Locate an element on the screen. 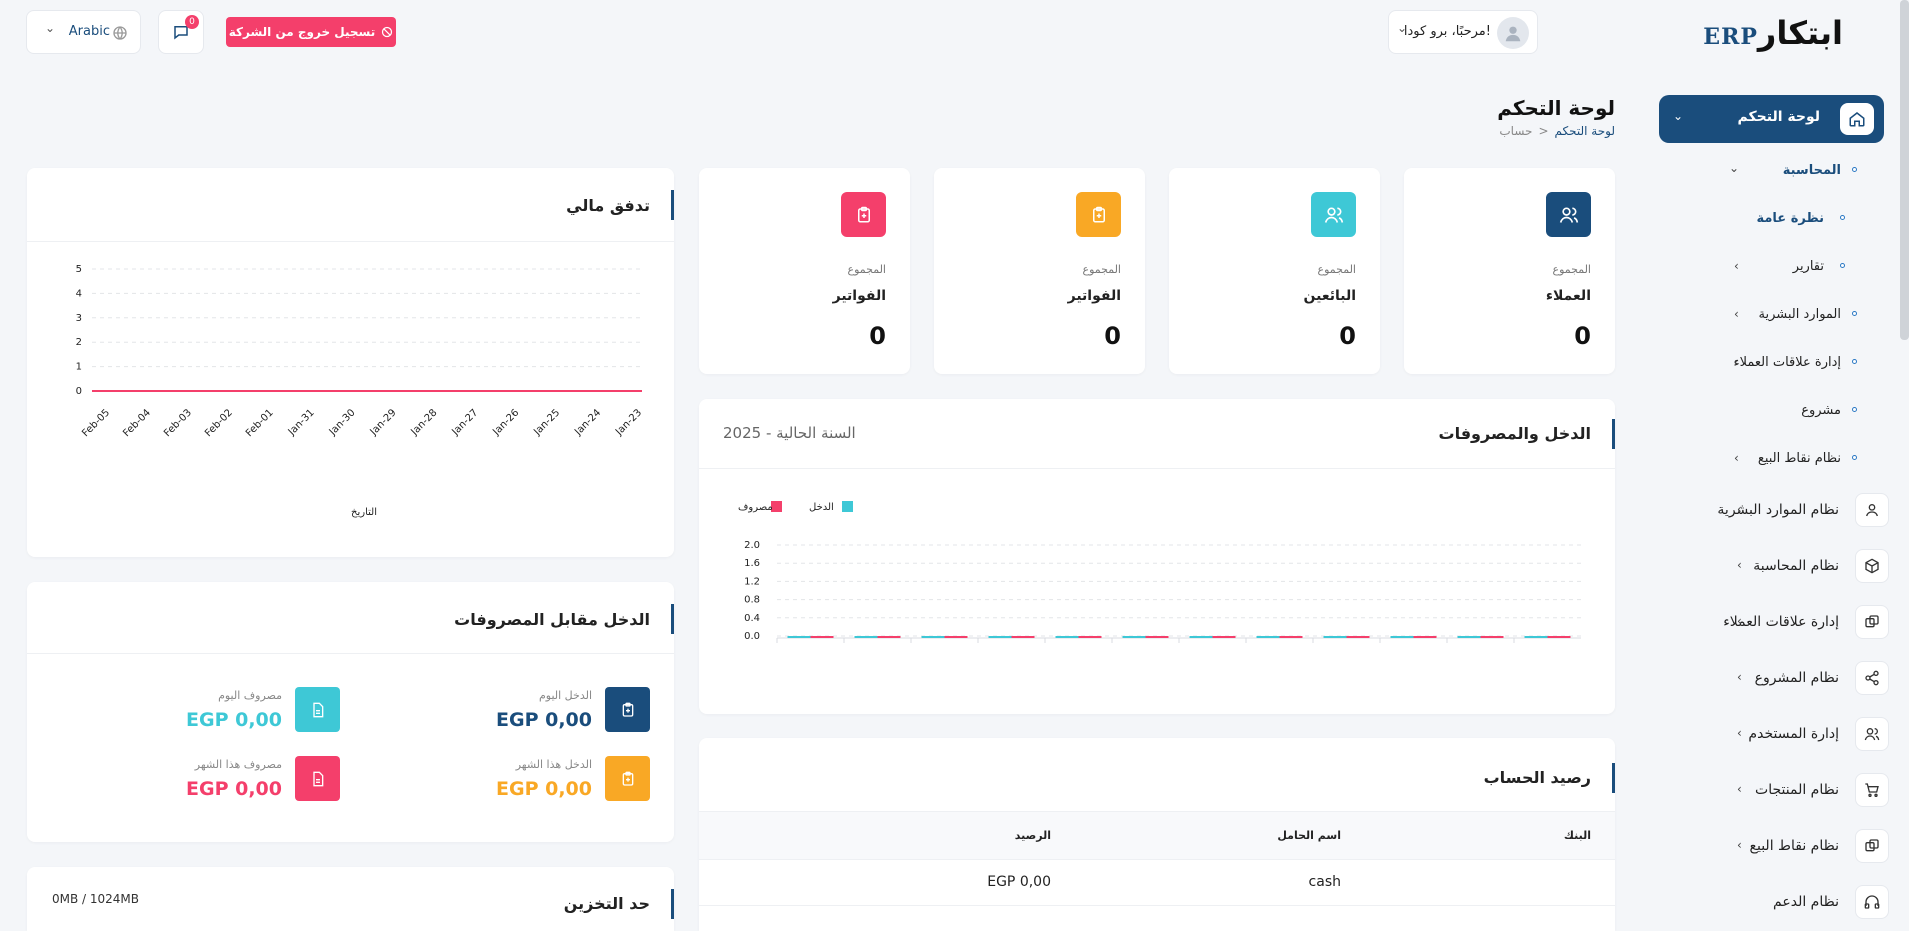 This screenshot has width=1909, height=931. chevron-down-icon: ⌄ is located at coordinates (1678, 116).